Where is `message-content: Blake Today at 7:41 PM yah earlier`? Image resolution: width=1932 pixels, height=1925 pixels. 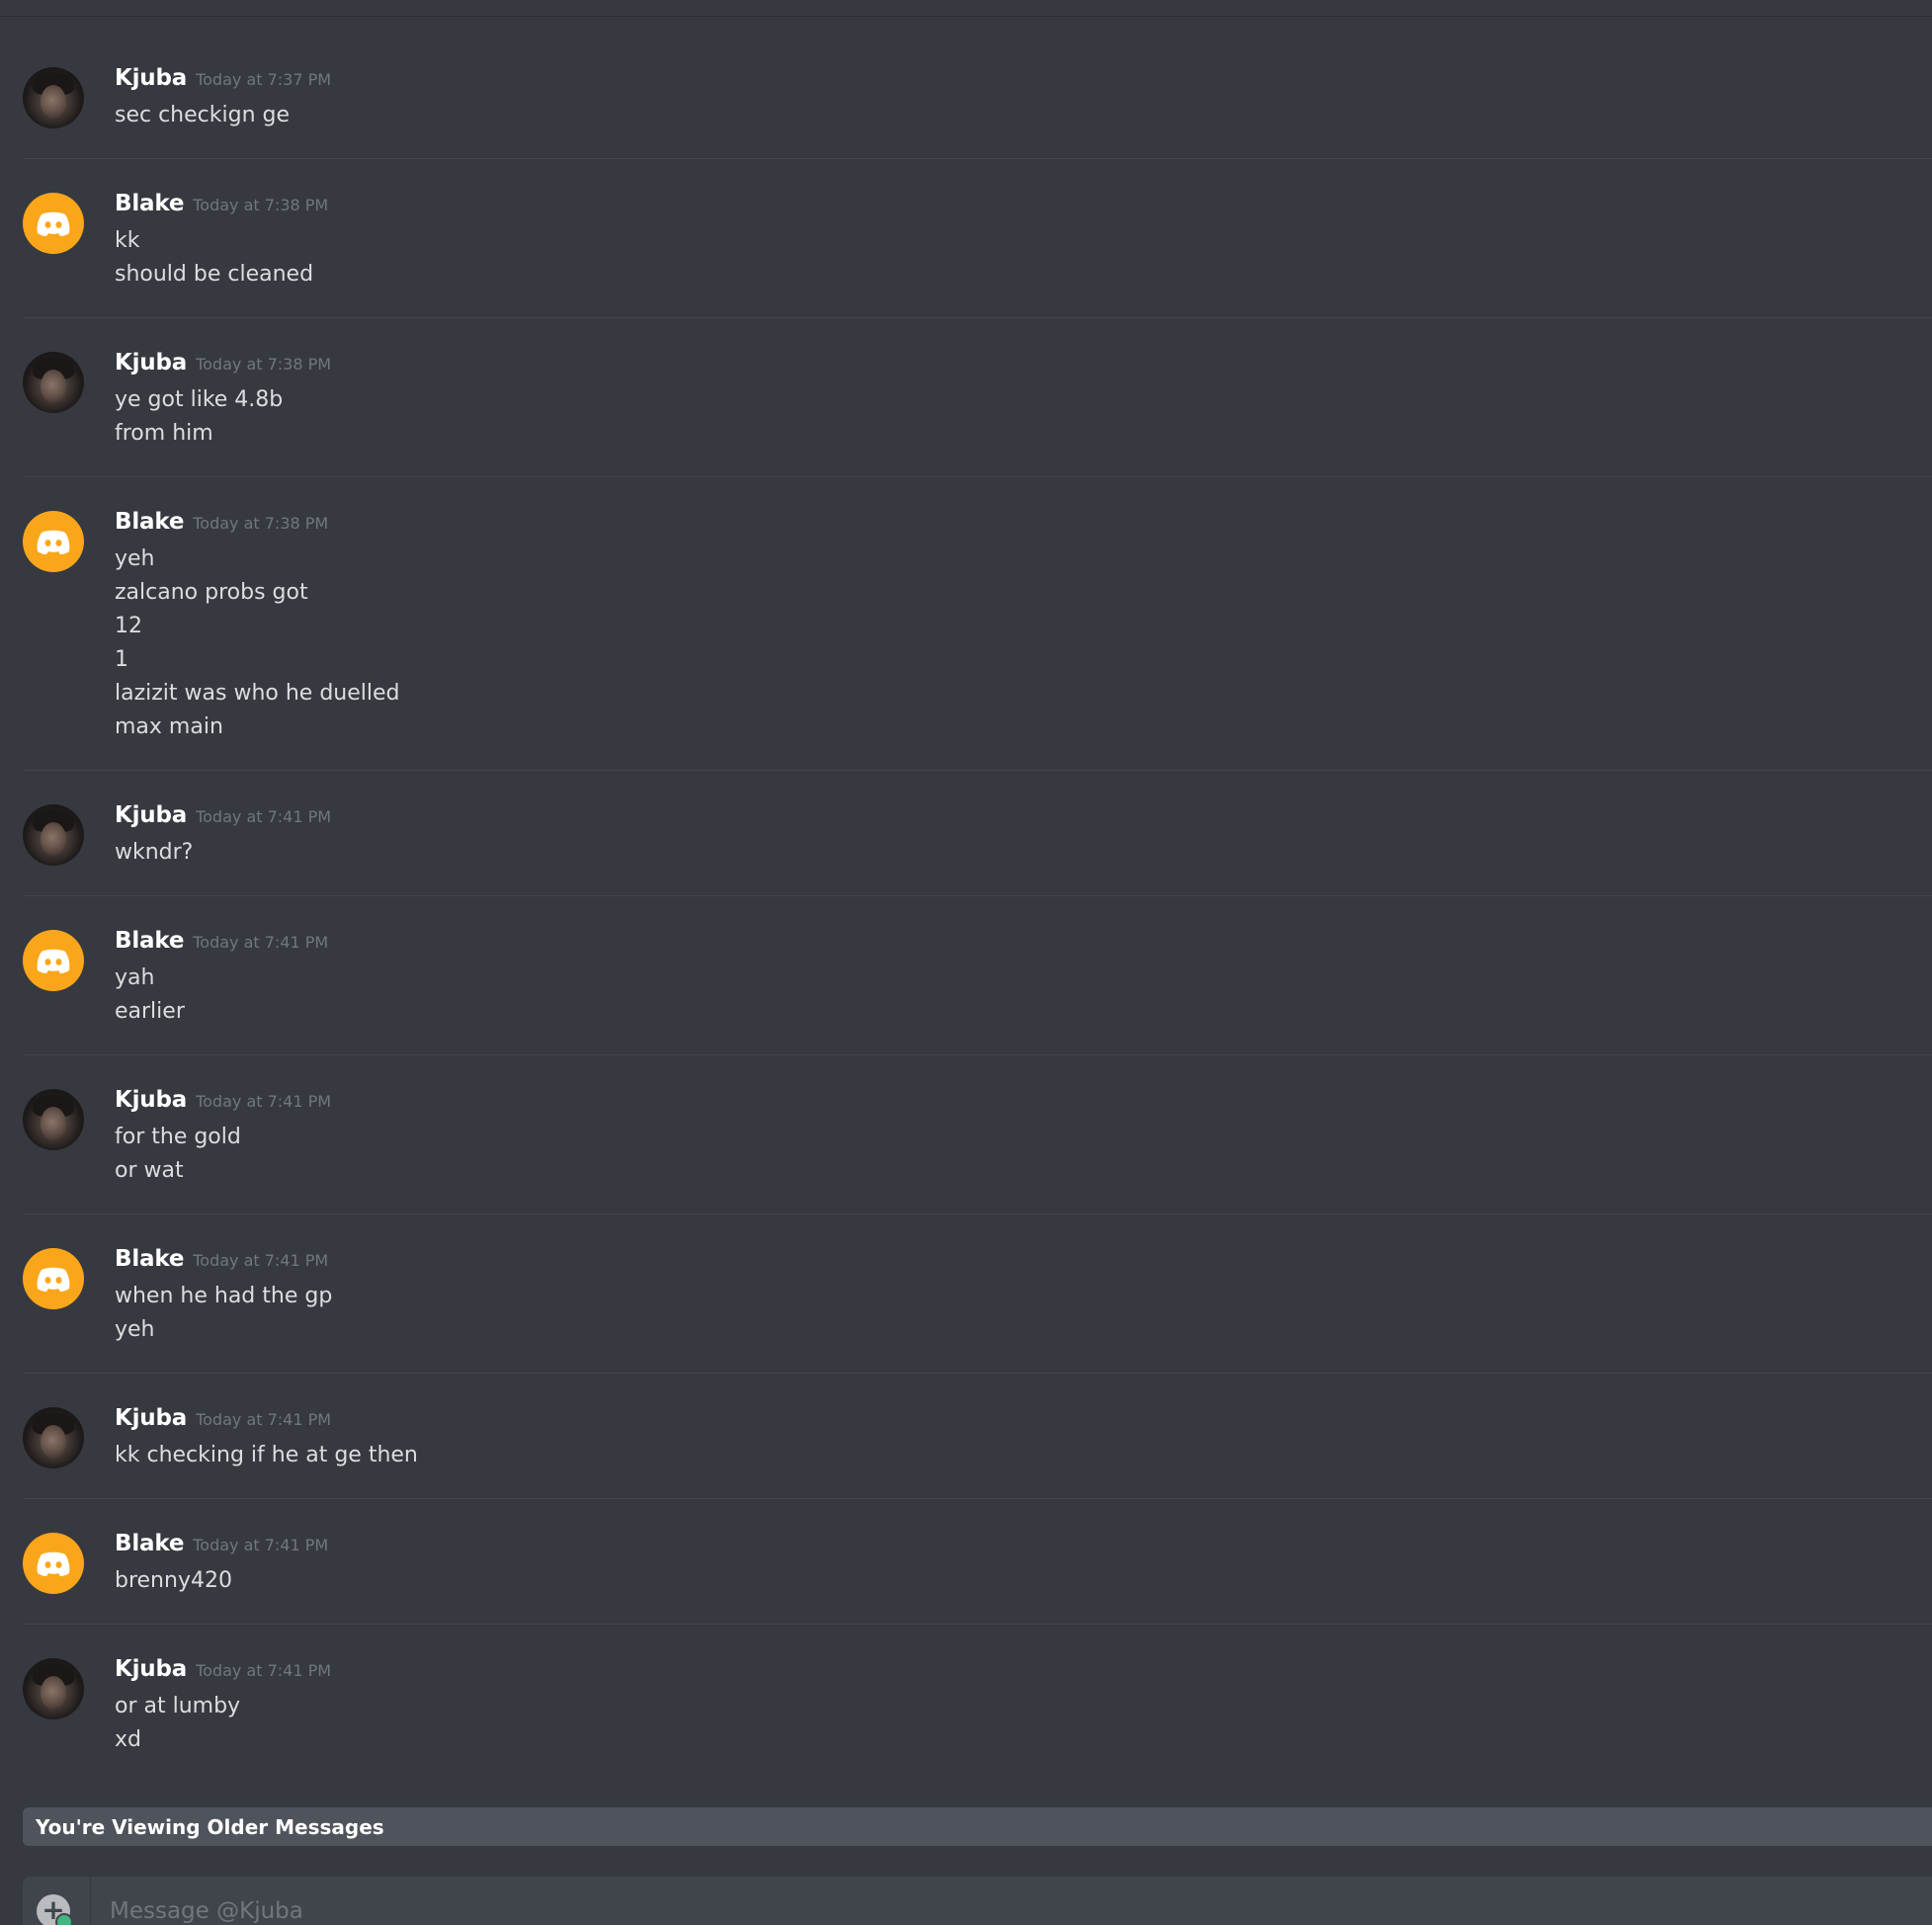
message-content: Blake Today at 7:41 PM yah earlier is located at coordinates (1024, 978).